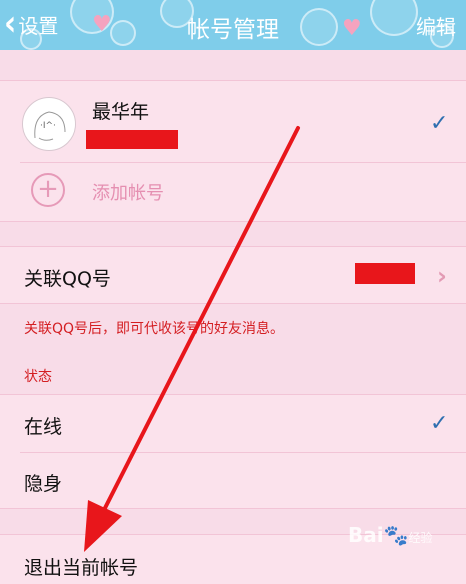 The image size is (466, 584). I want to click on watermark-logo: Bai🐾经验, so click(390, 535).